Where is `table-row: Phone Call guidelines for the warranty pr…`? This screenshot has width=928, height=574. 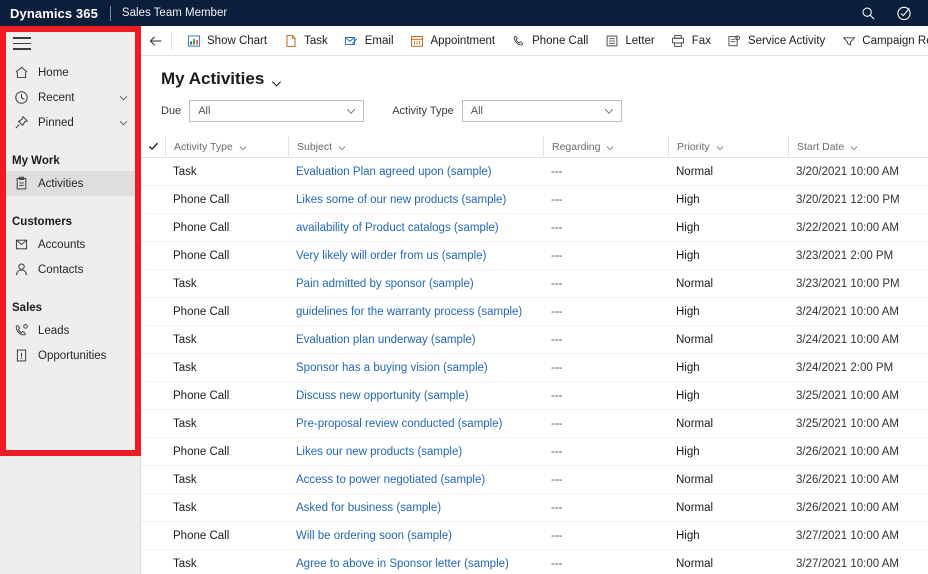
table-row: Phone Call guidelines for the warranty pr… is located at coordinates (534, 312).